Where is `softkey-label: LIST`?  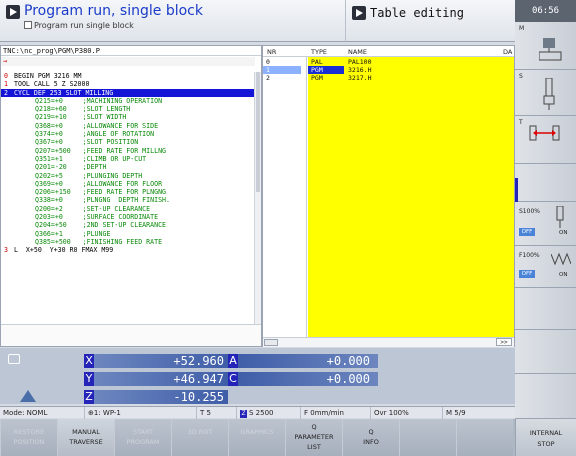
softkey-label: LIST is located at coordinates (314, 447).